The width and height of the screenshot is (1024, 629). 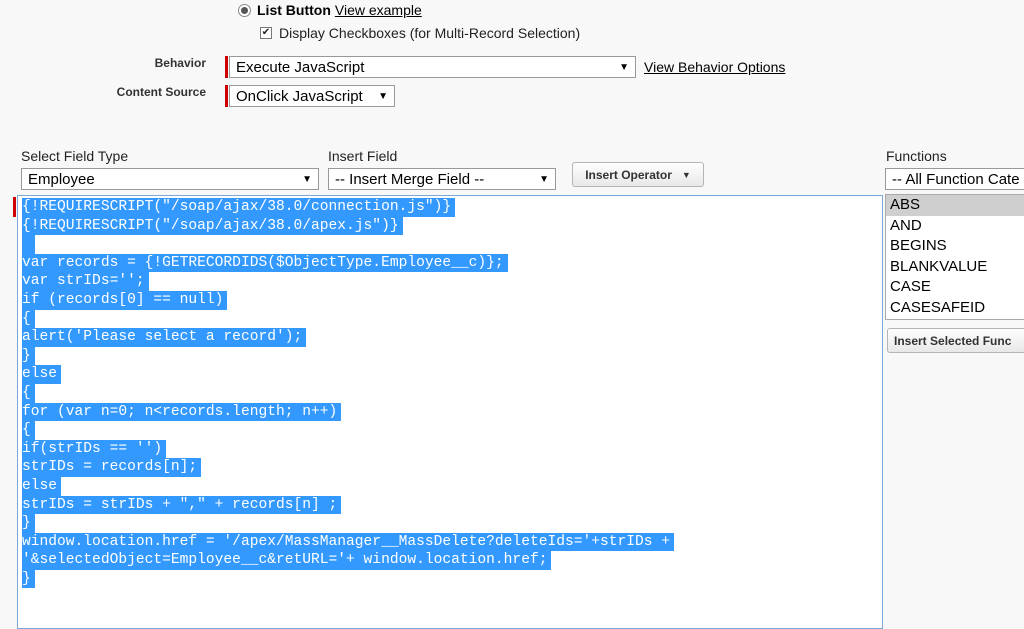 What do you see at coordinates (294, 10) in the screenshot?
I see `list-button-label: List Button` at bounding box center [294, 10].